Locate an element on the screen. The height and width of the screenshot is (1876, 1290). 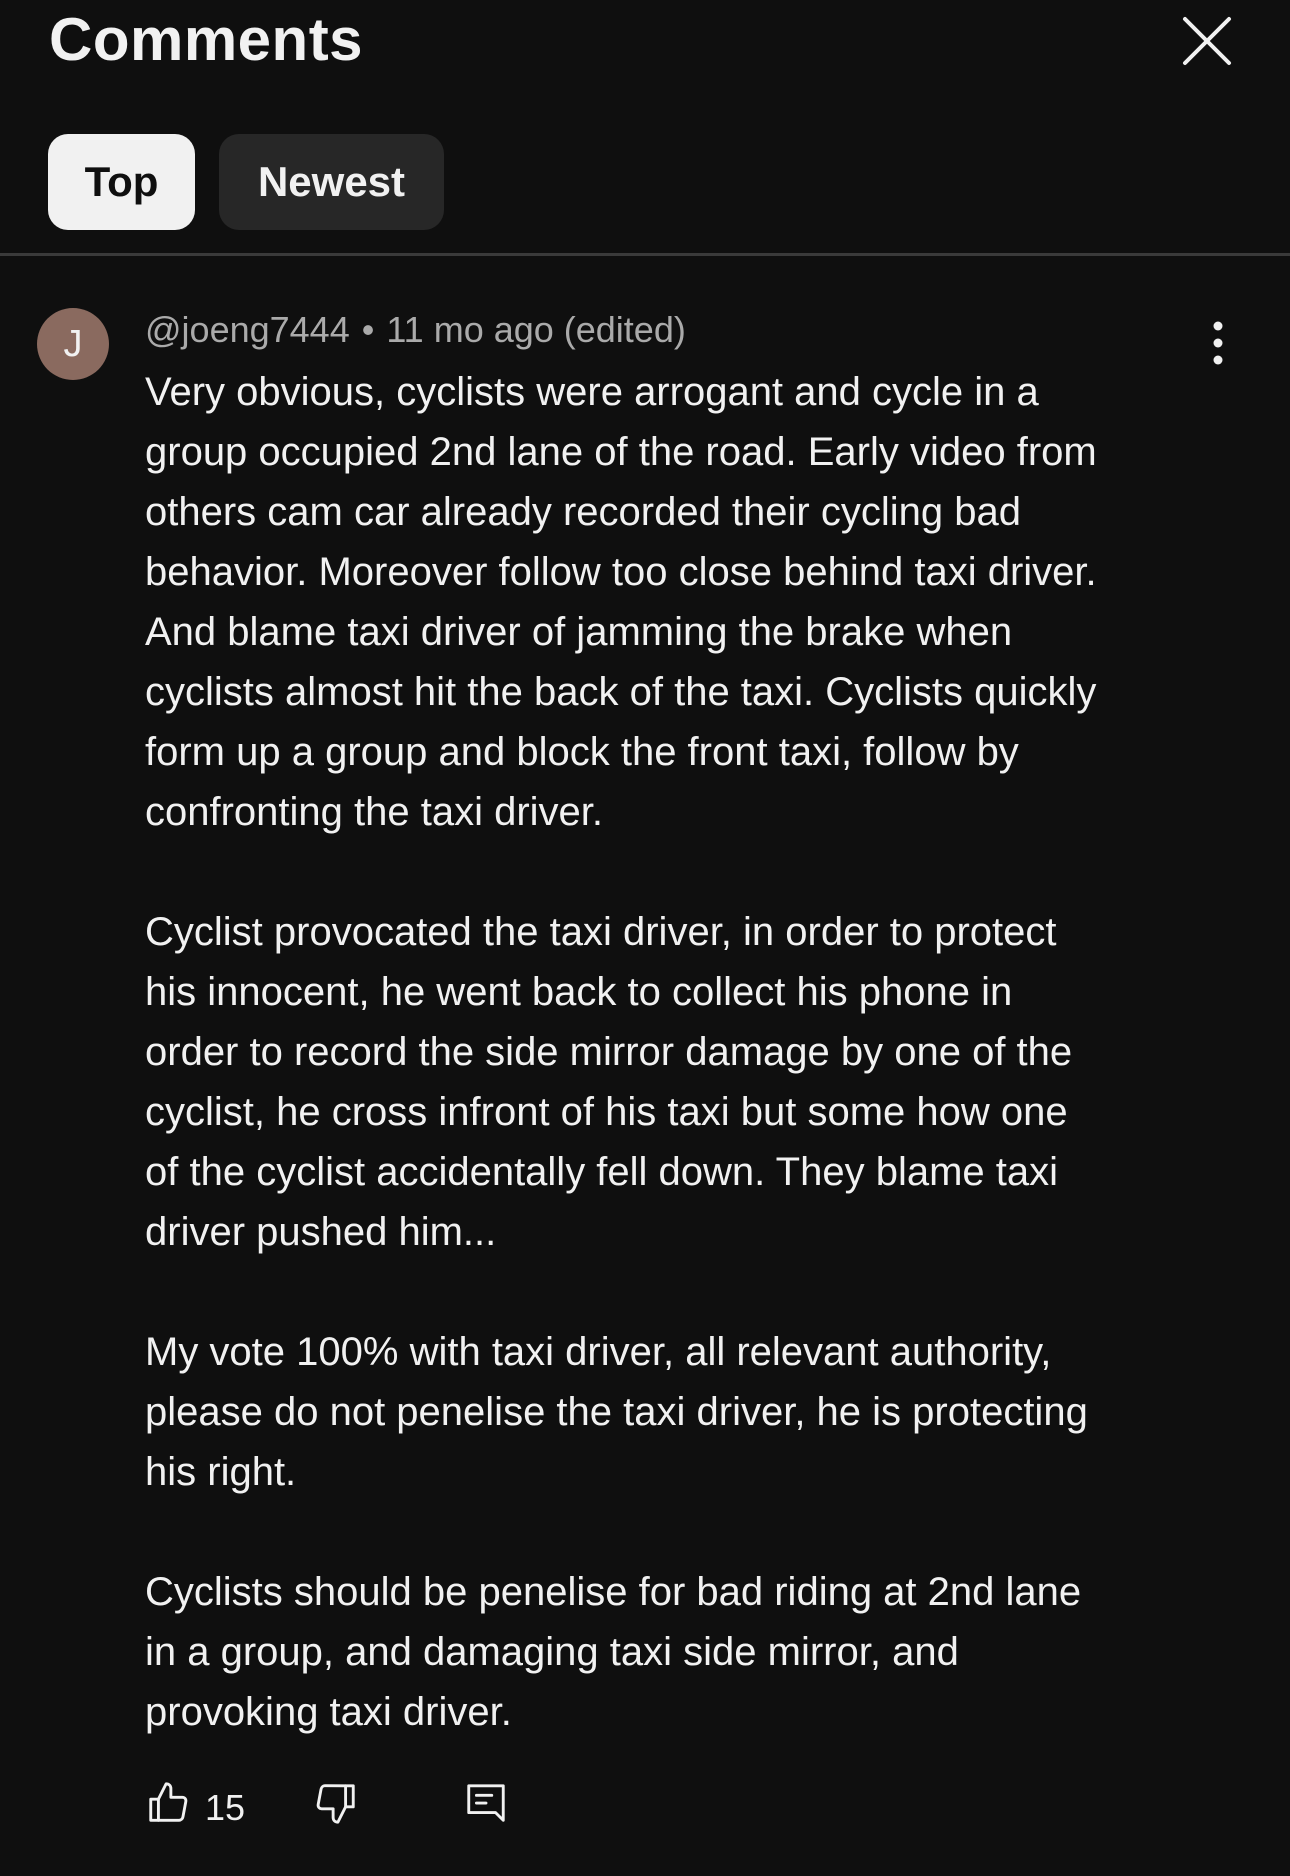
author-handle: @joeng7444 is located at coordinates (247, 329).